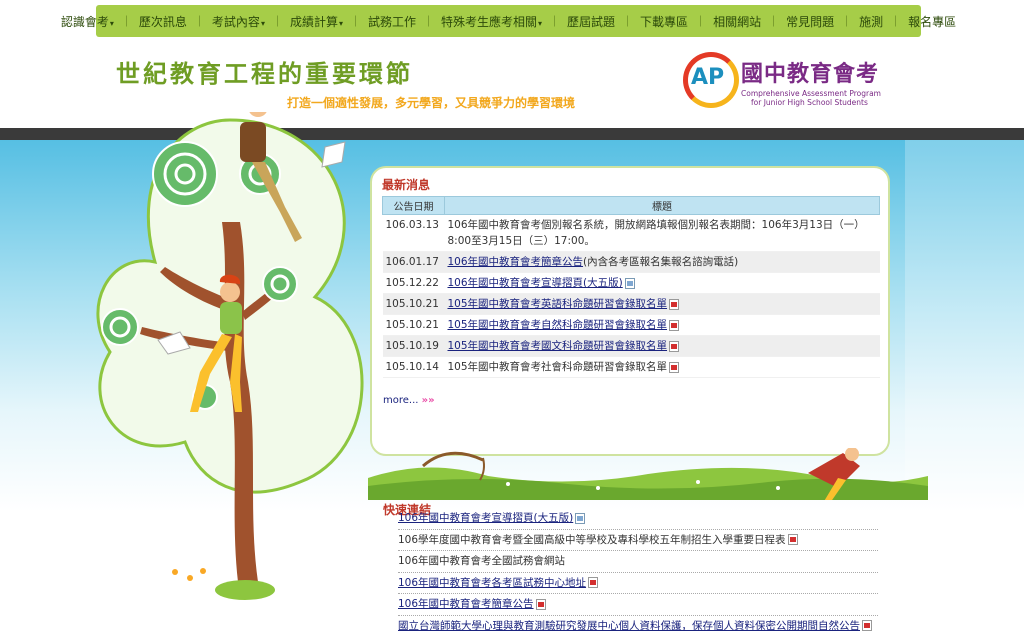 Image resolution: width=1024 pixels, height=635 pixels. Describe the element at coordinates (638, 605) in the screenshot. I see `list-item: 106年國中教育會考簡章公告` at that location.